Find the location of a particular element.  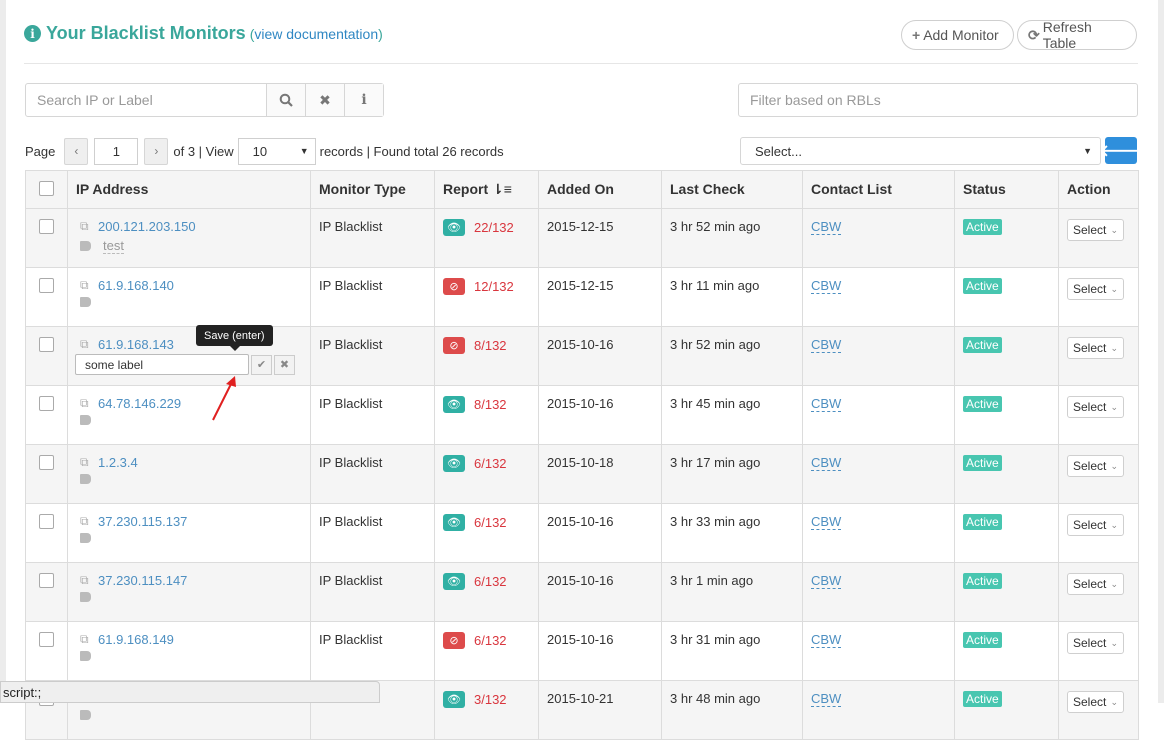

report-count: 12/132 is located at coordinates (494, 286).